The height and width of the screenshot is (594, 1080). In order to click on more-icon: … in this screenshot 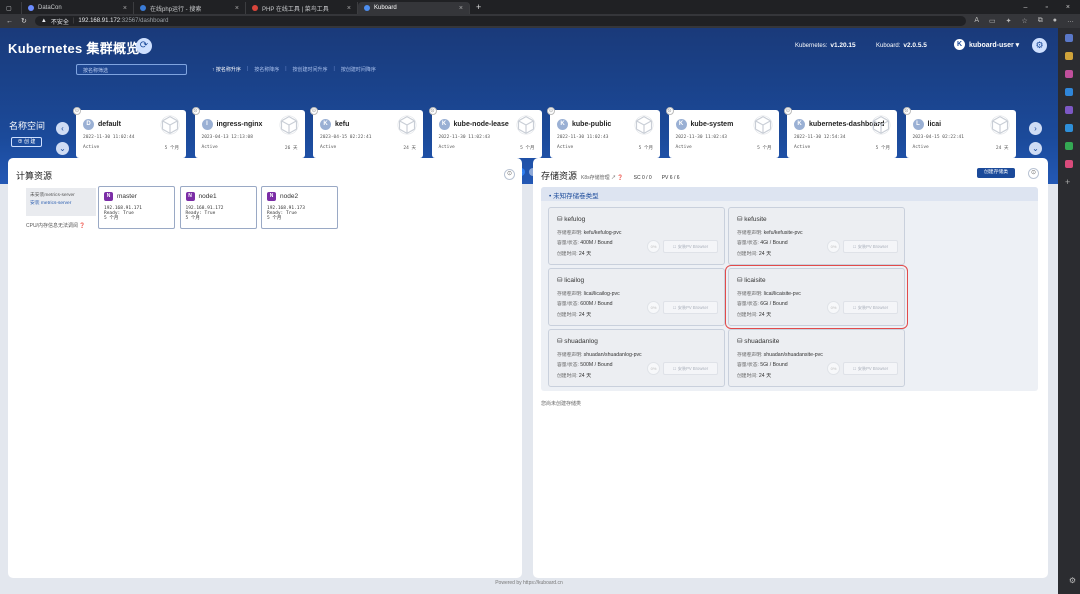, I will do `click(1070, 21)`.